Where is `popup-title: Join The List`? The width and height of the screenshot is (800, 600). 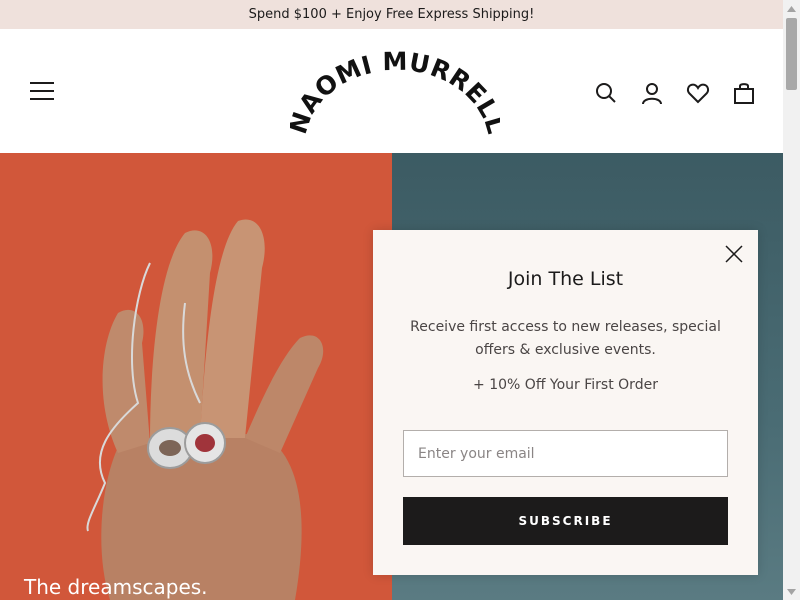 popup-title: Join The List is located at coordinates (565, 279).